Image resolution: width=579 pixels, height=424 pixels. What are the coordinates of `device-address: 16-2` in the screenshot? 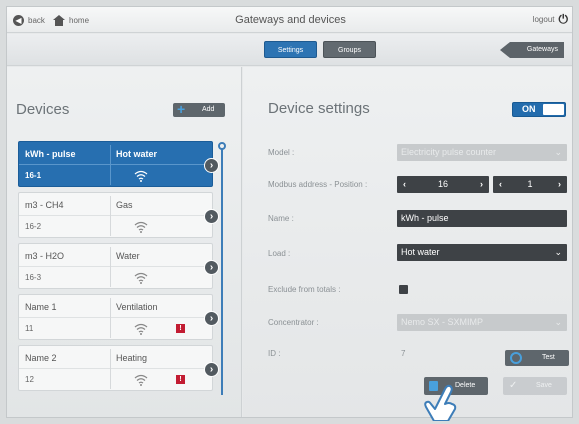 It's located at (33, 226).